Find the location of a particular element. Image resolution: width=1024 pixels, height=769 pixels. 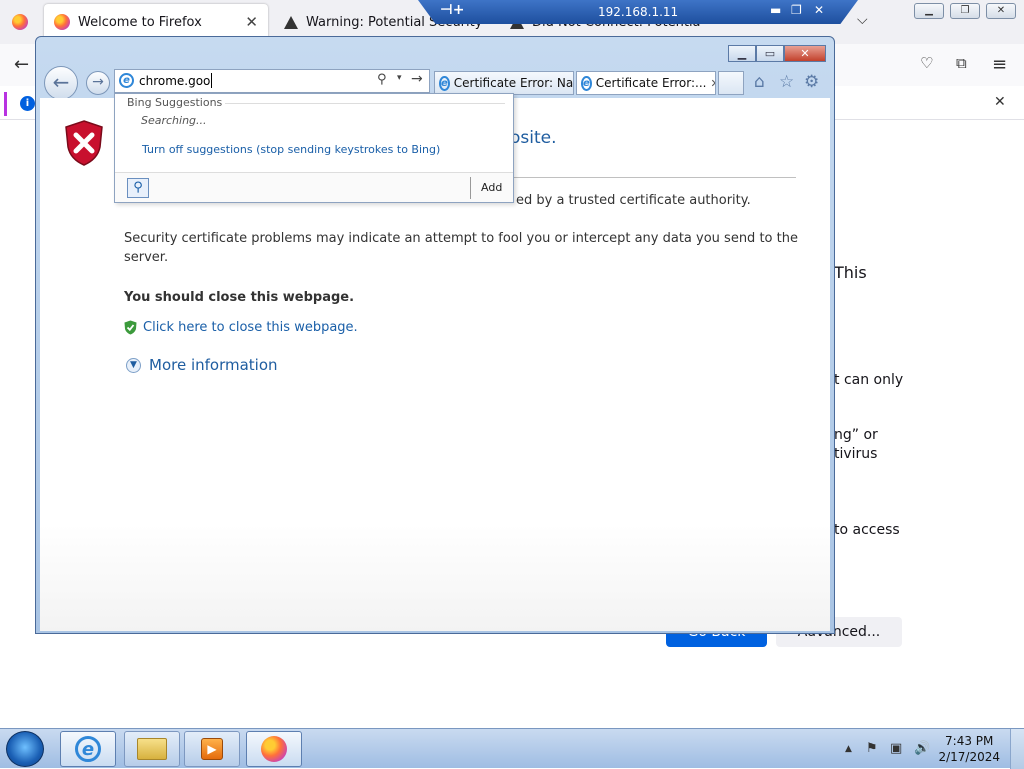

firefox-text-fragment: to access is located at coordinates (867, 530).